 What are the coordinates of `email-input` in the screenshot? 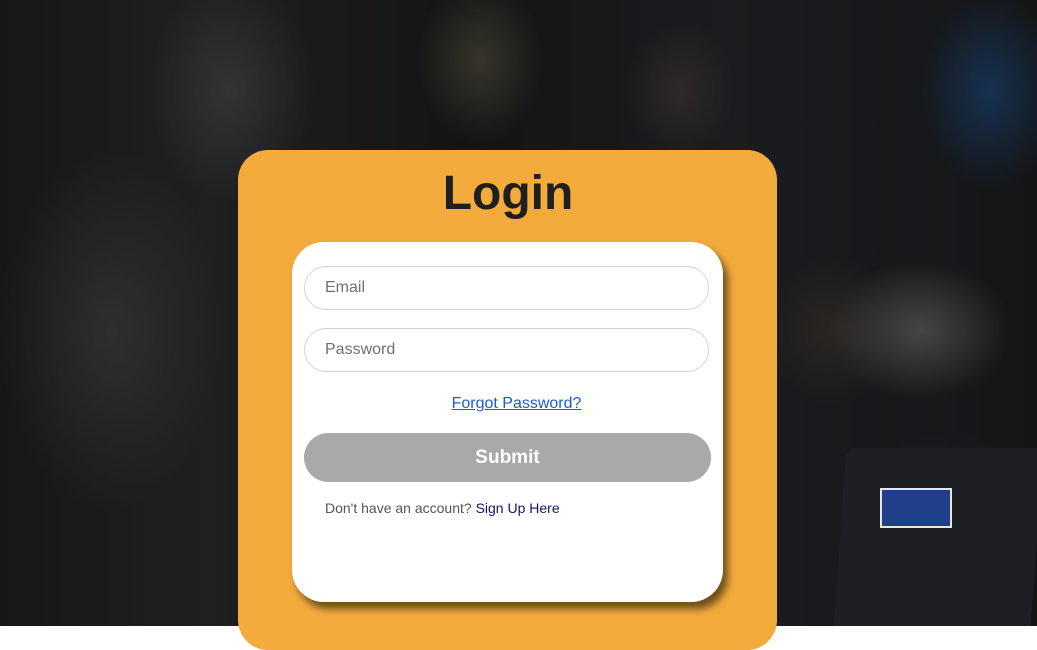 It's located at (506, 288).